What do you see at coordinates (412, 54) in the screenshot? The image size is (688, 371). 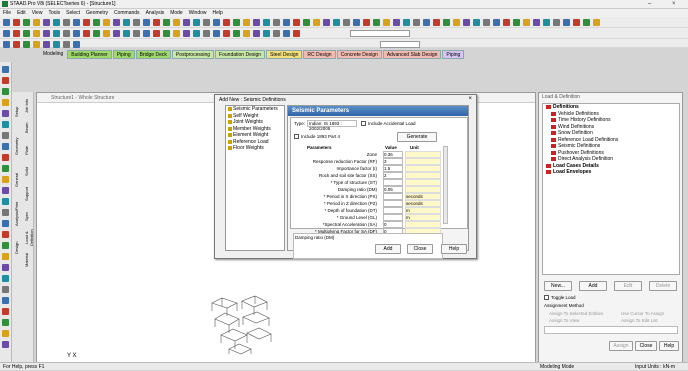 I see `page-tab-8: Advanced Slab Design` at bounding box center [412, 54].